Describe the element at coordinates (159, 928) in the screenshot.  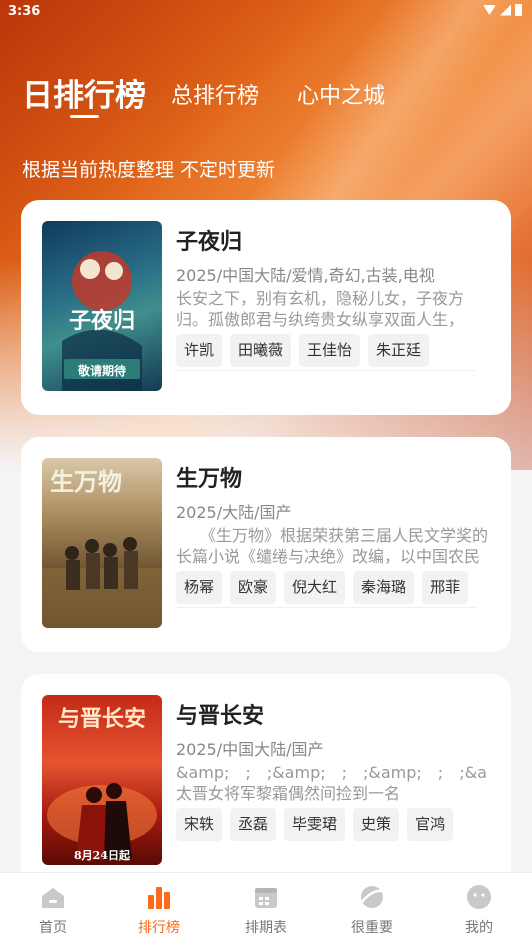
I see `tabbar-label: 排行榜` at that location.